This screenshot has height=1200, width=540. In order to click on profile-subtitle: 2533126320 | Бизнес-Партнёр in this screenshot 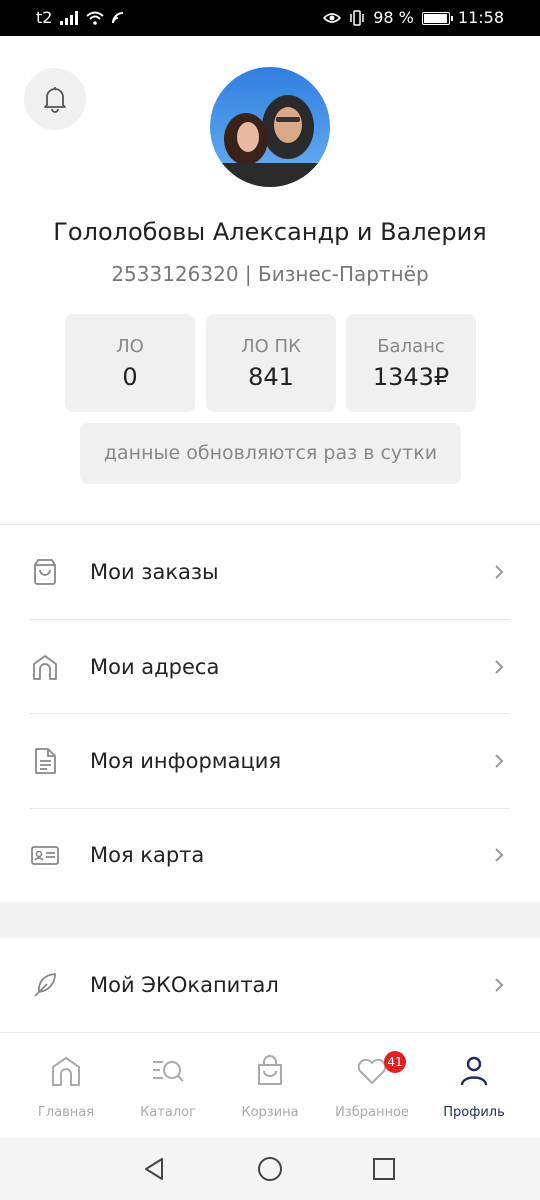, I will do `click(270, 274)`.